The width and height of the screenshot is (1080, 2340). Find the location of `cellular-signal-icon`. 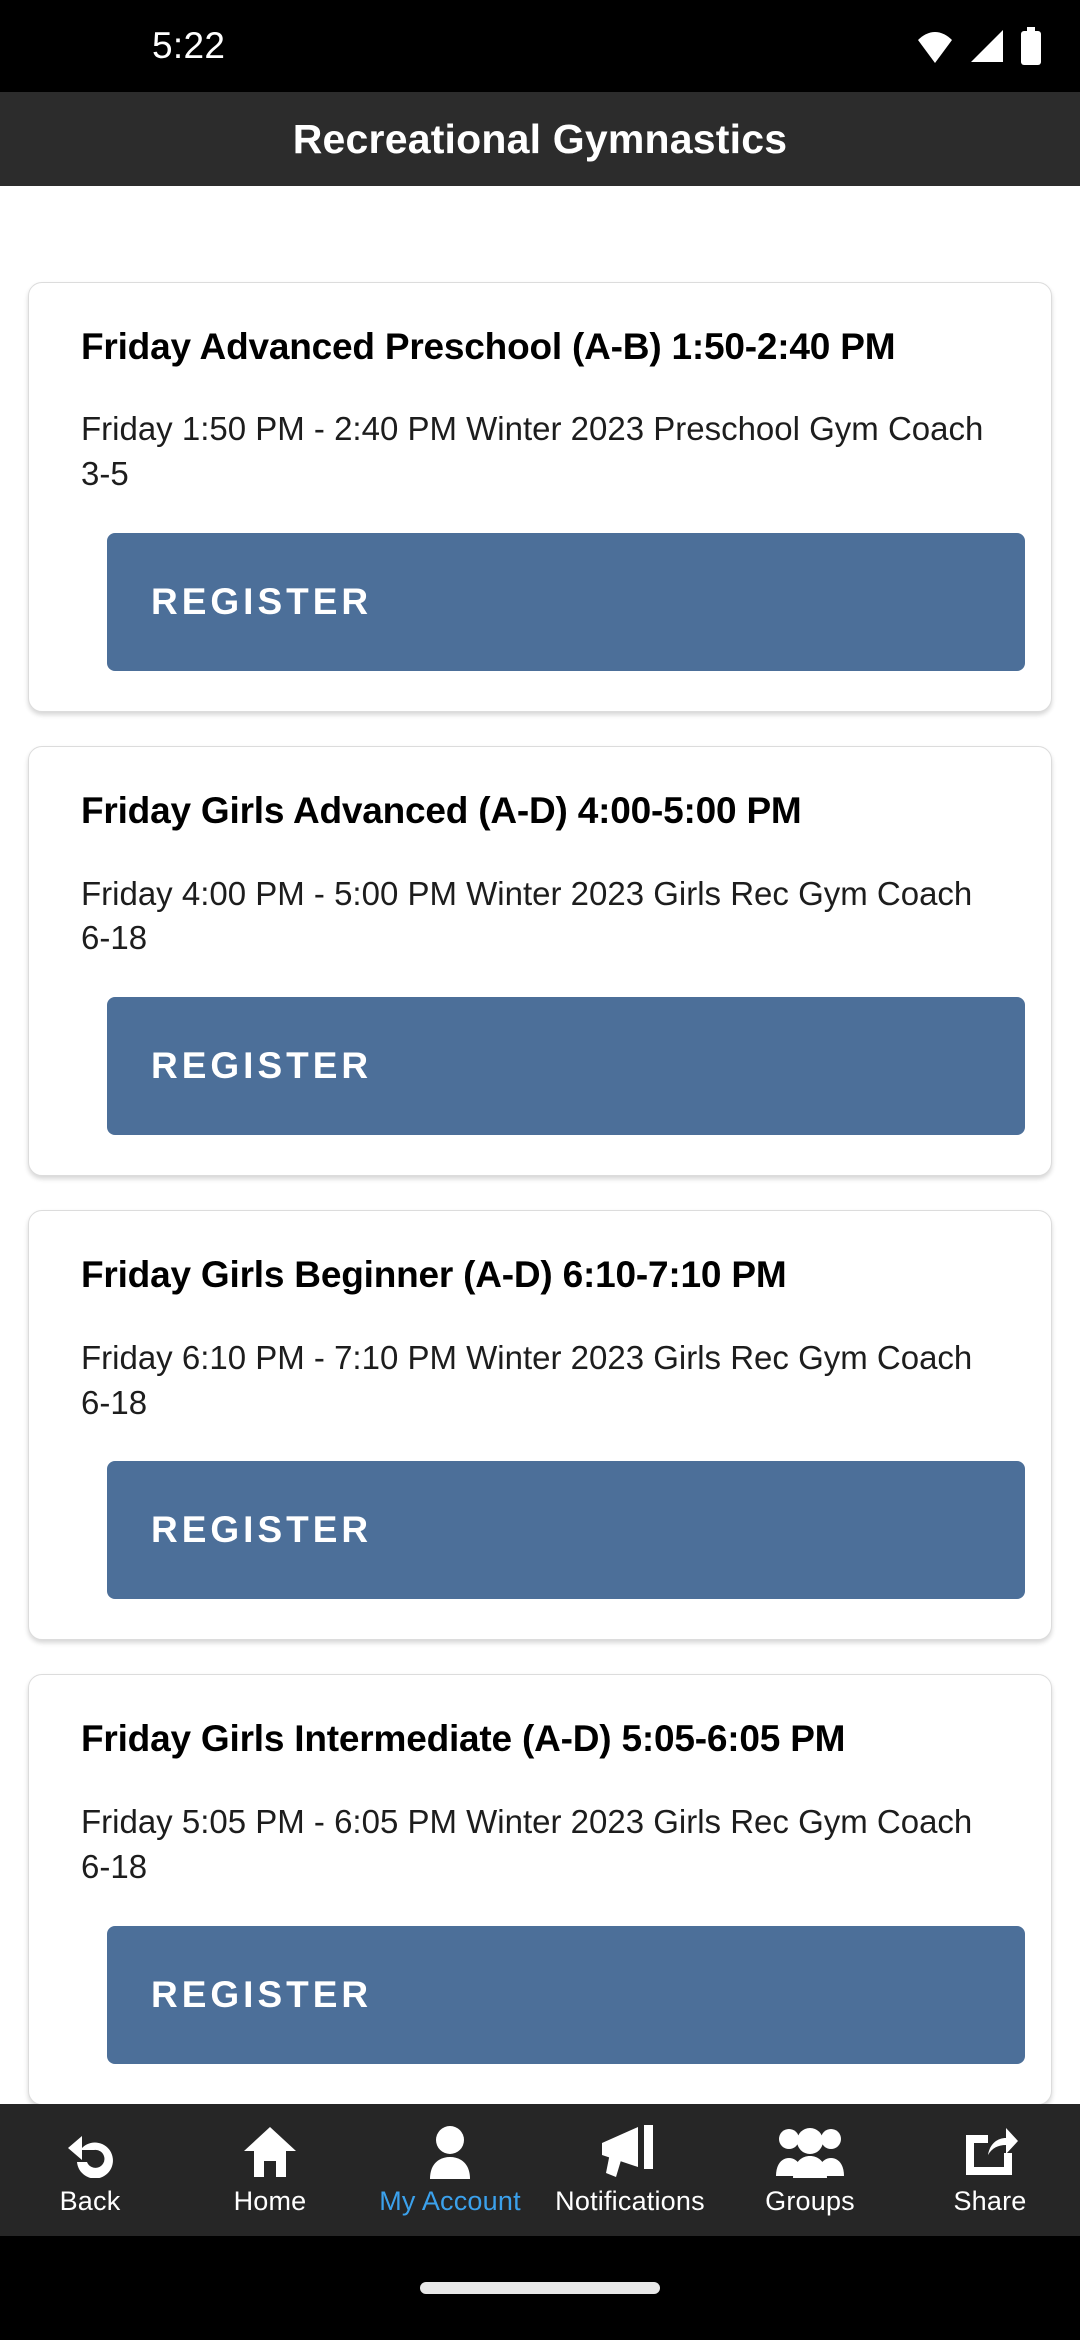

cellular-signal-icon is located at coordinates (987, 46).